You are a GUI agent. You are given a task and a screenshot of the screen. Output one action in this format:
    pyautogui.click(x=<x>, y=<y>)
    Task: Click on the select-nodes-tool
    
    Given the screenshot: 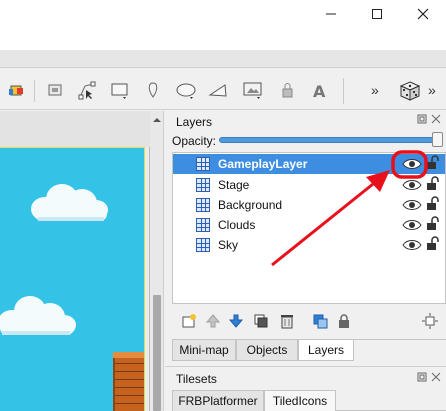 What is the action you would take?
    pyautogui.click(x=87, y=91)
    